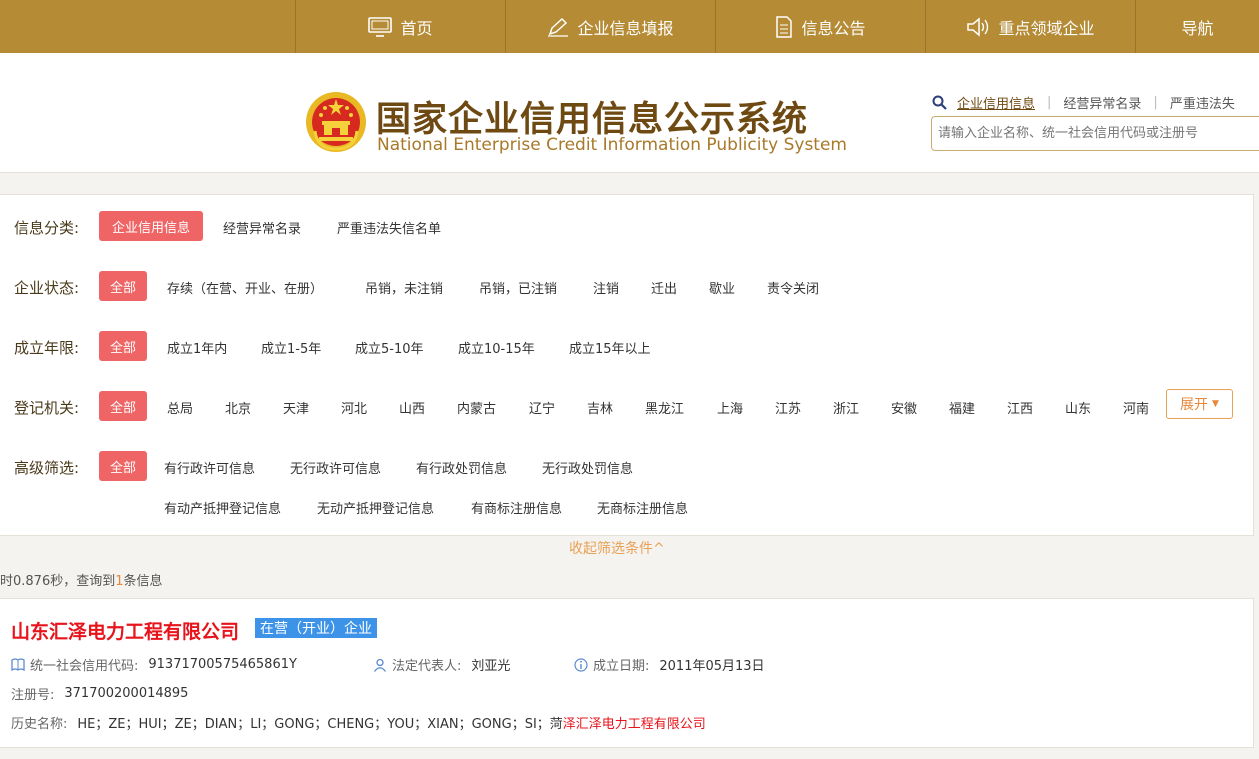 The width and height of the screenshot is (1259, 759). I want to click on filter-option: 河北, so click(354, 407).